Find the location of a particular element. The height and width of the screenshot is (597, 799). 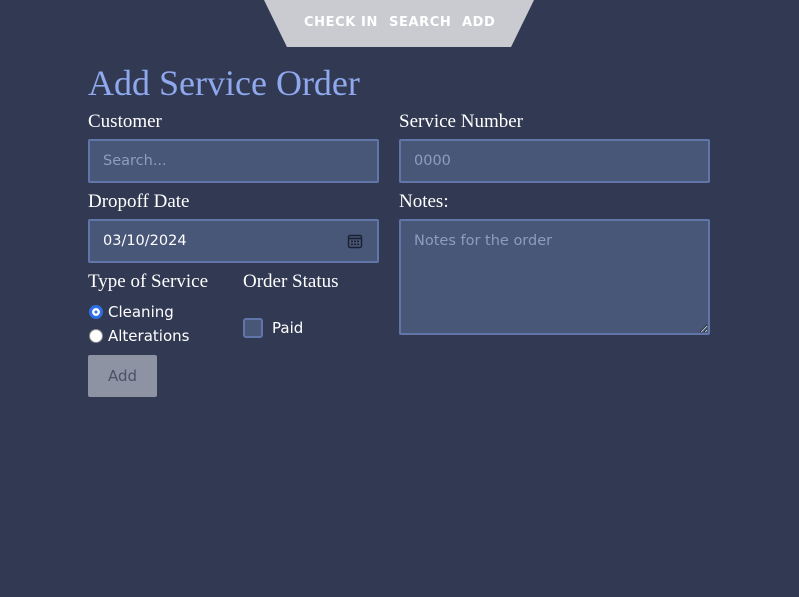

service-number-label: Service Number is located at coordinates (461, 121).